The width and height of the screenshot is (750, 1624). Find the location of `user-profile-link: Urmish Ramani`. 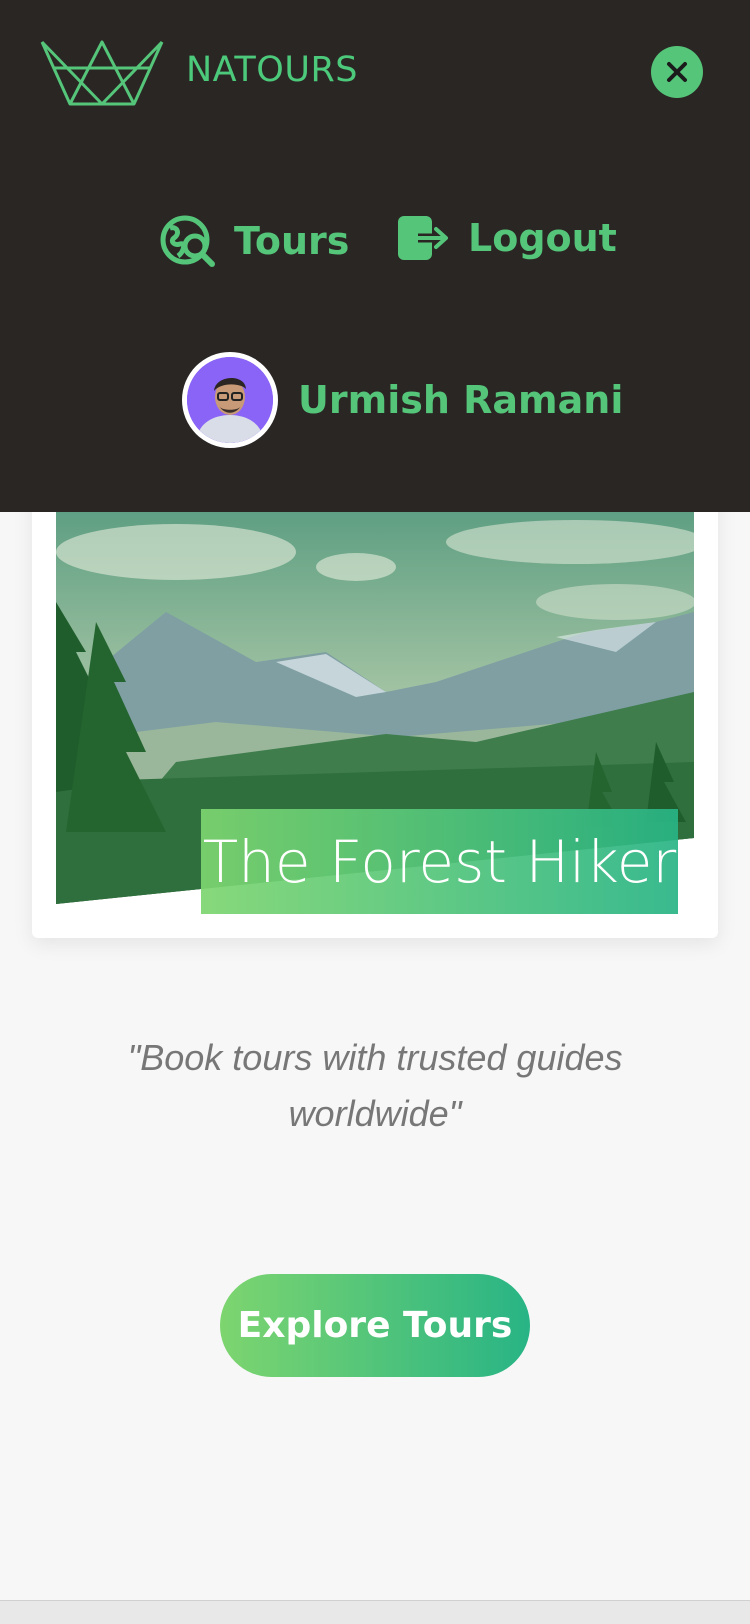

user-profile-link: Urmish Ramani is located at coordinates (402, 400).